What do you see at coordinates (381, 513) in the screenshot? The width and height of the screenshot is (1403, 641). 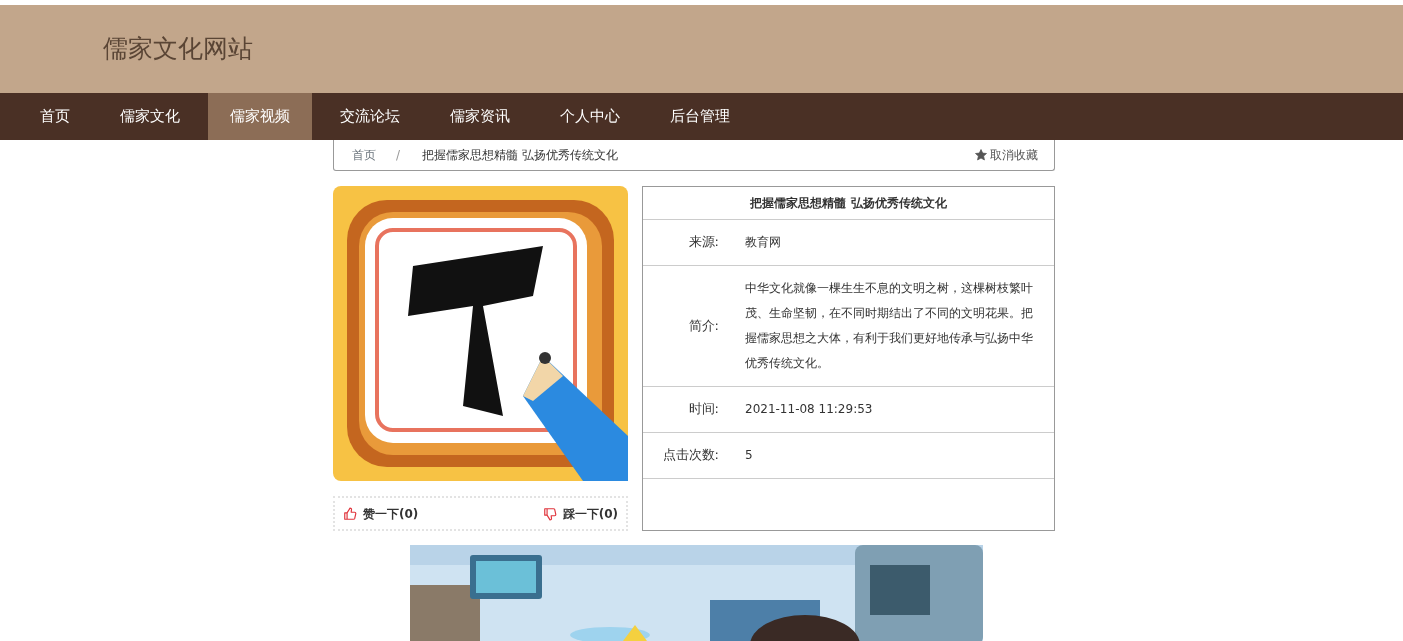 I see `like-button: 赞一下(0)` at bounding box center [381, 513].